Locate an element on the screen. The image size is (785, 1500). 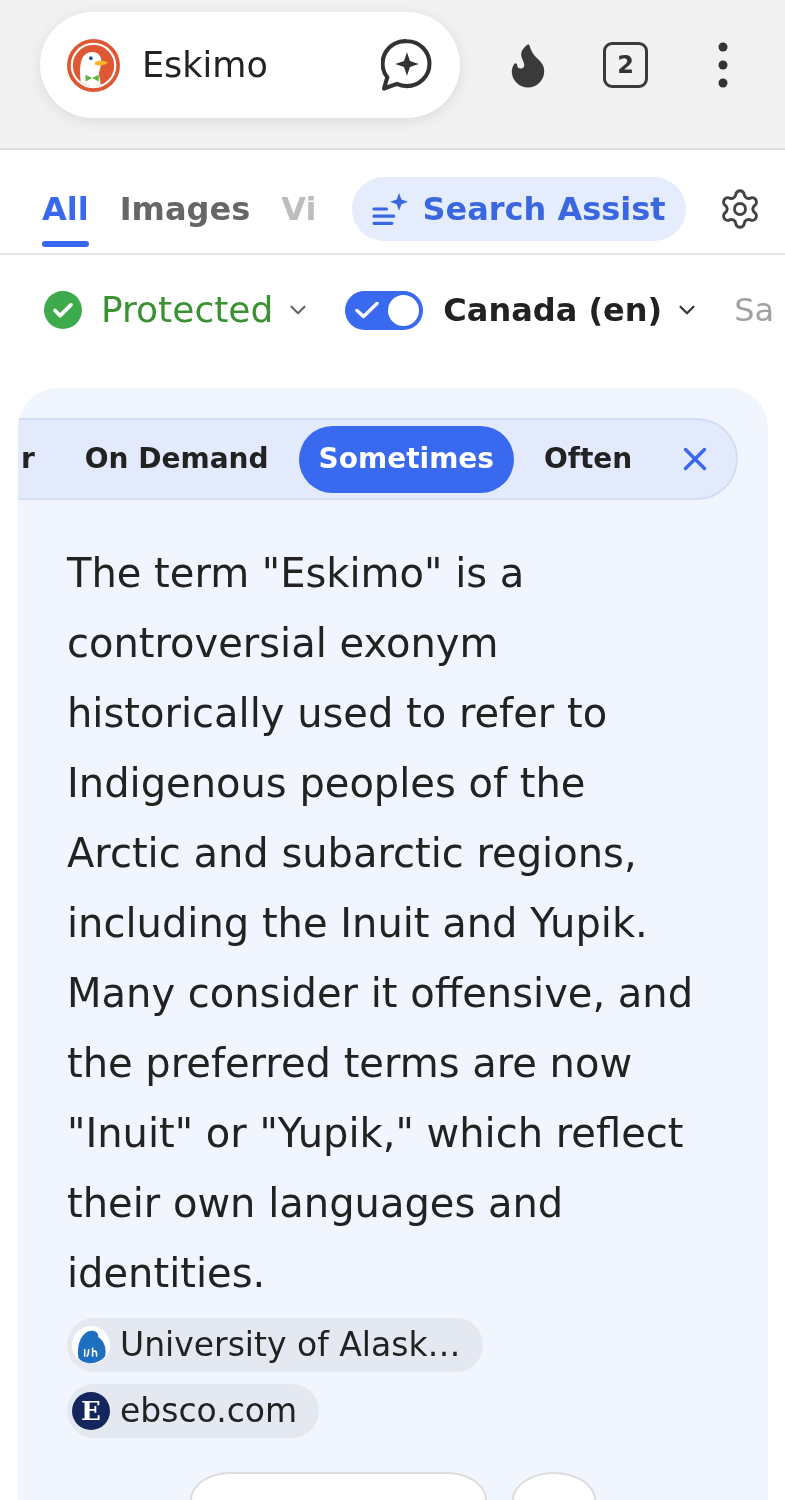
check-icon is located at coordinates (367, 310).